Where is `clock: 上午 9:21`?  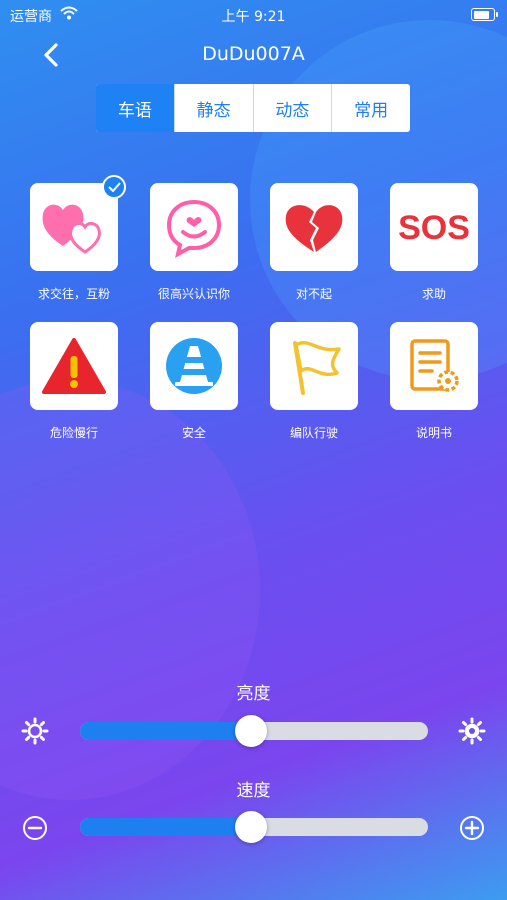 clock: 上午 9:21 is located at coordinates (253, 17).